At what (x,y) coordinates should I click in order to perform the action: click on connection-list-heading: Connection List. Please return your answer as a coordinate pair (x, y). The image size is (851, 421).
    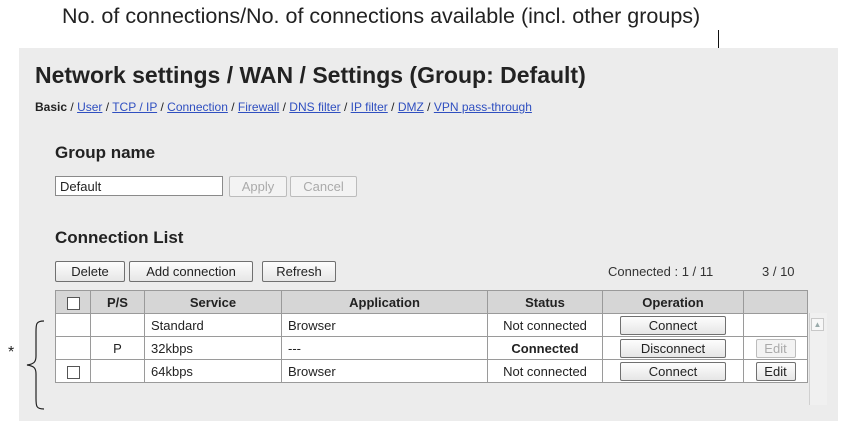
    Looking at the image, I should click on (119, 237).